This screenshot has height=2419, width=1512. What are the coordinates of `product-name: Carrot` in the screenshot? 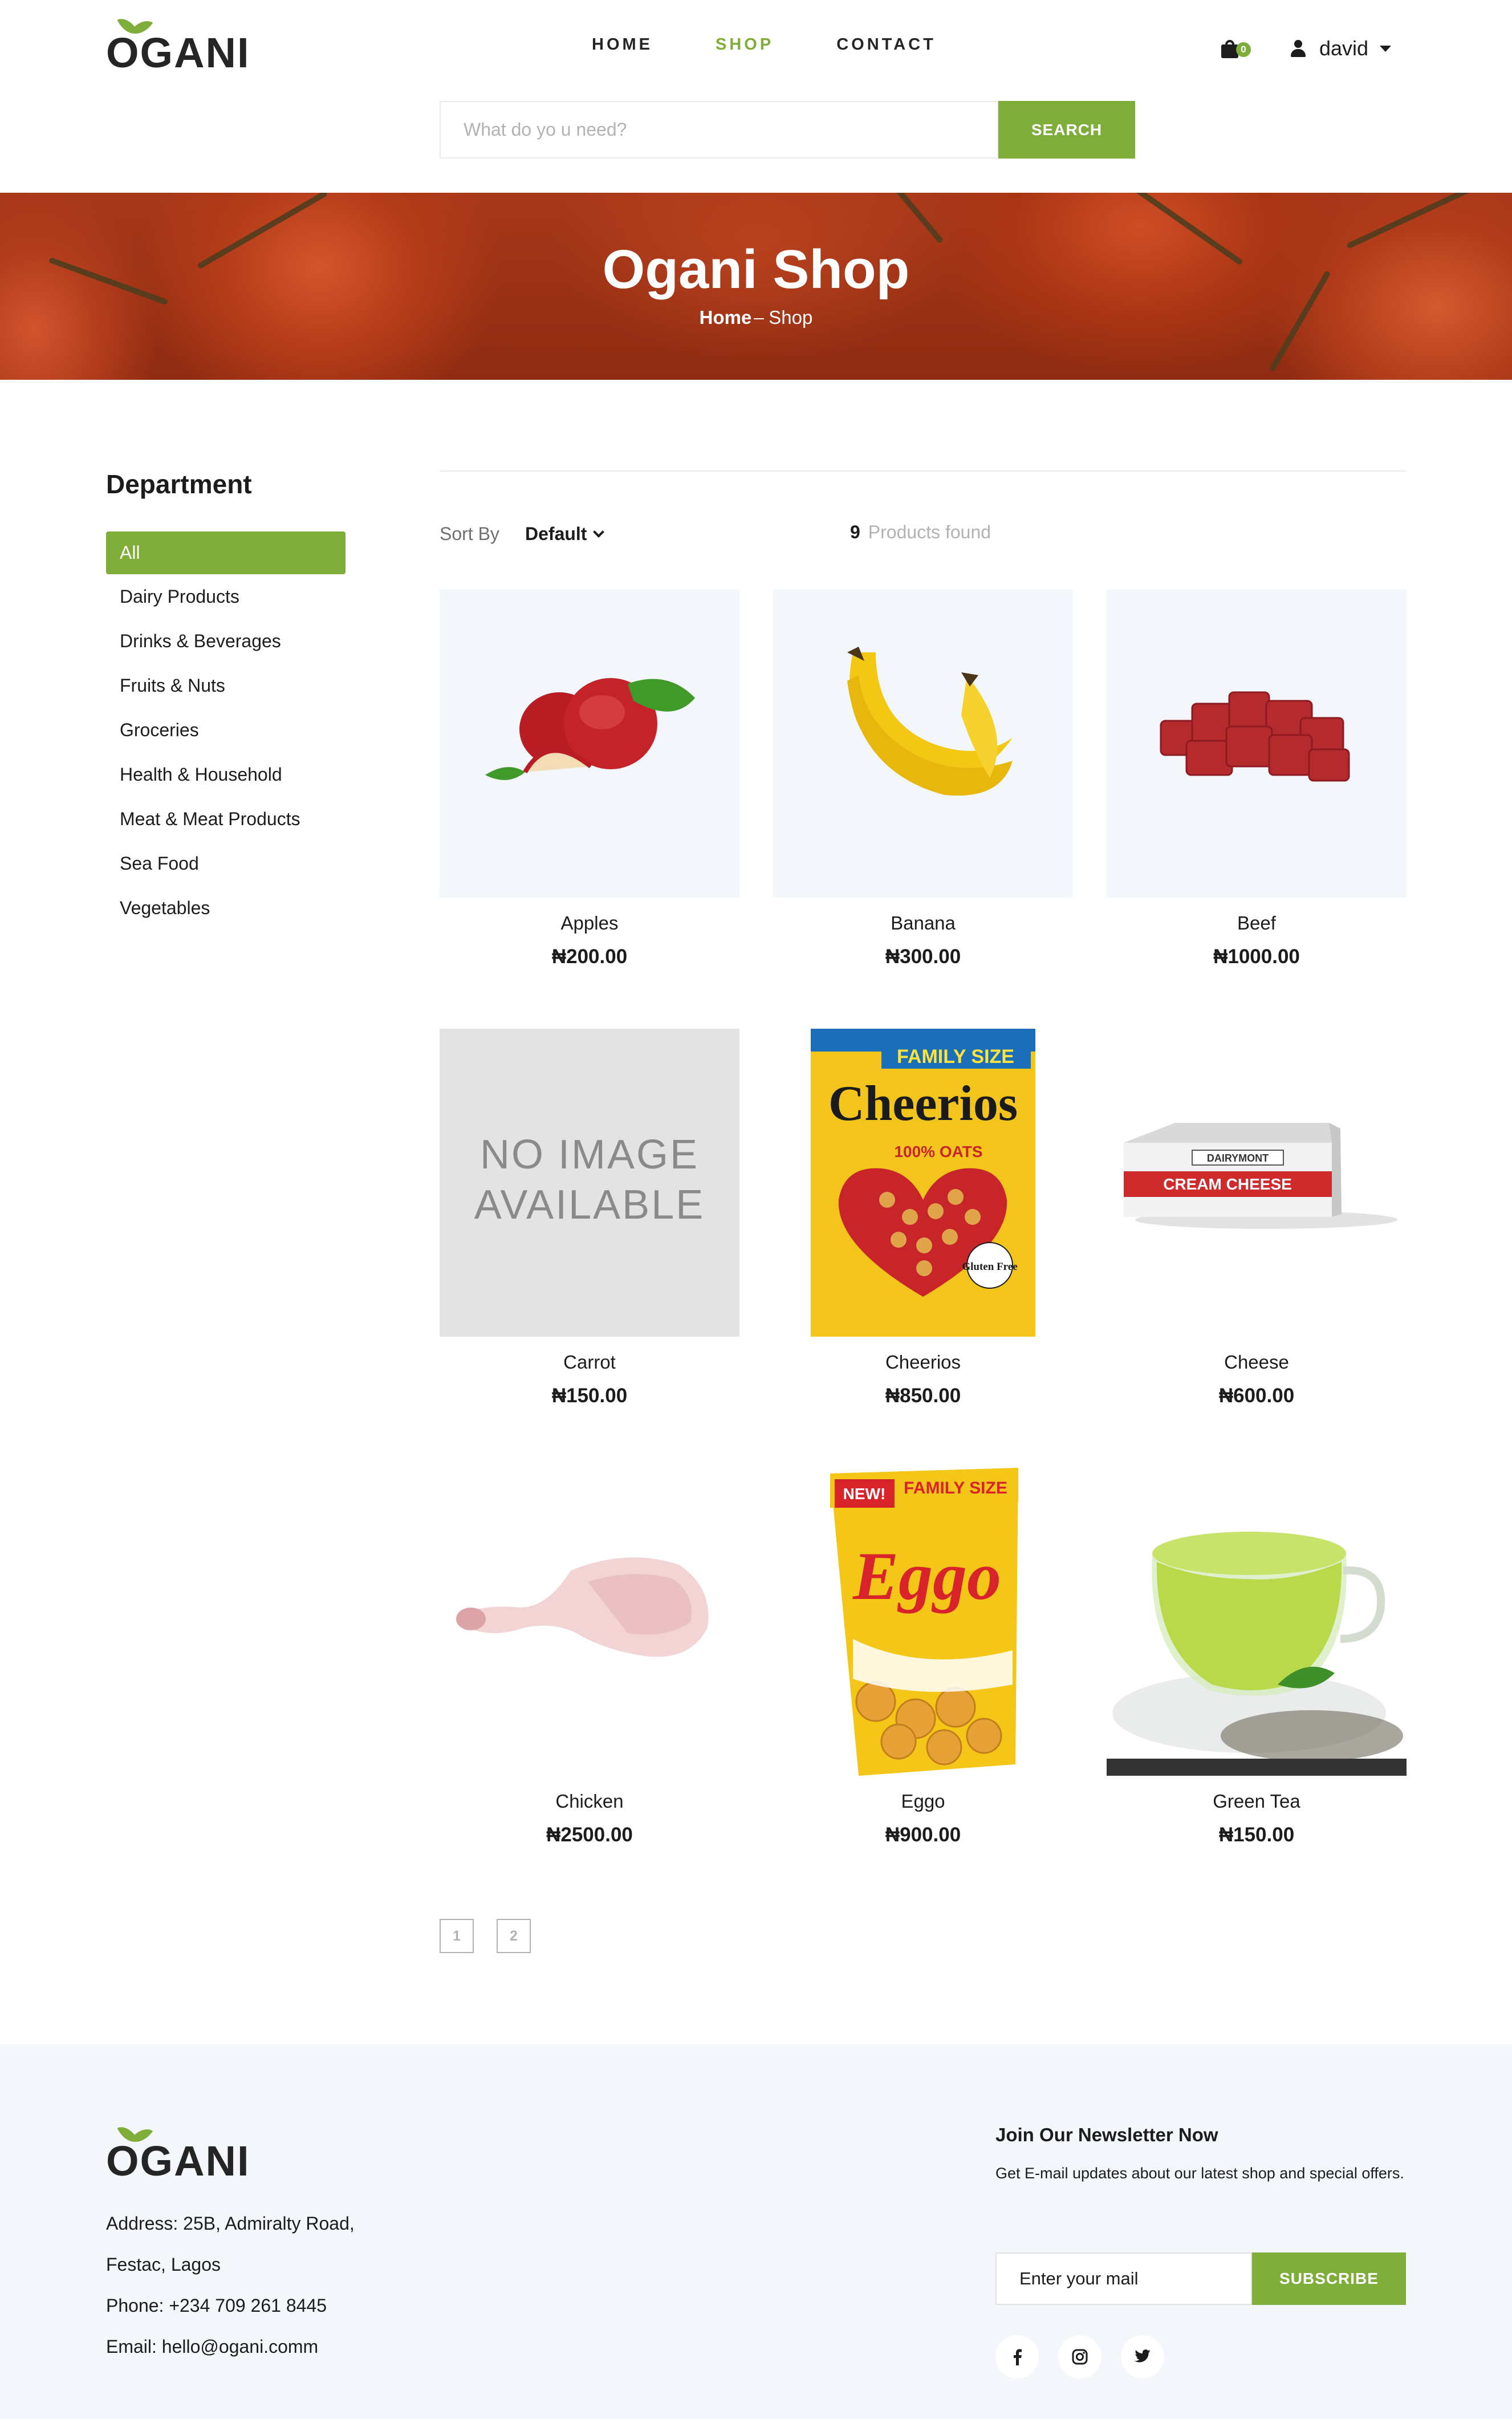 It's located at (589, 1362).